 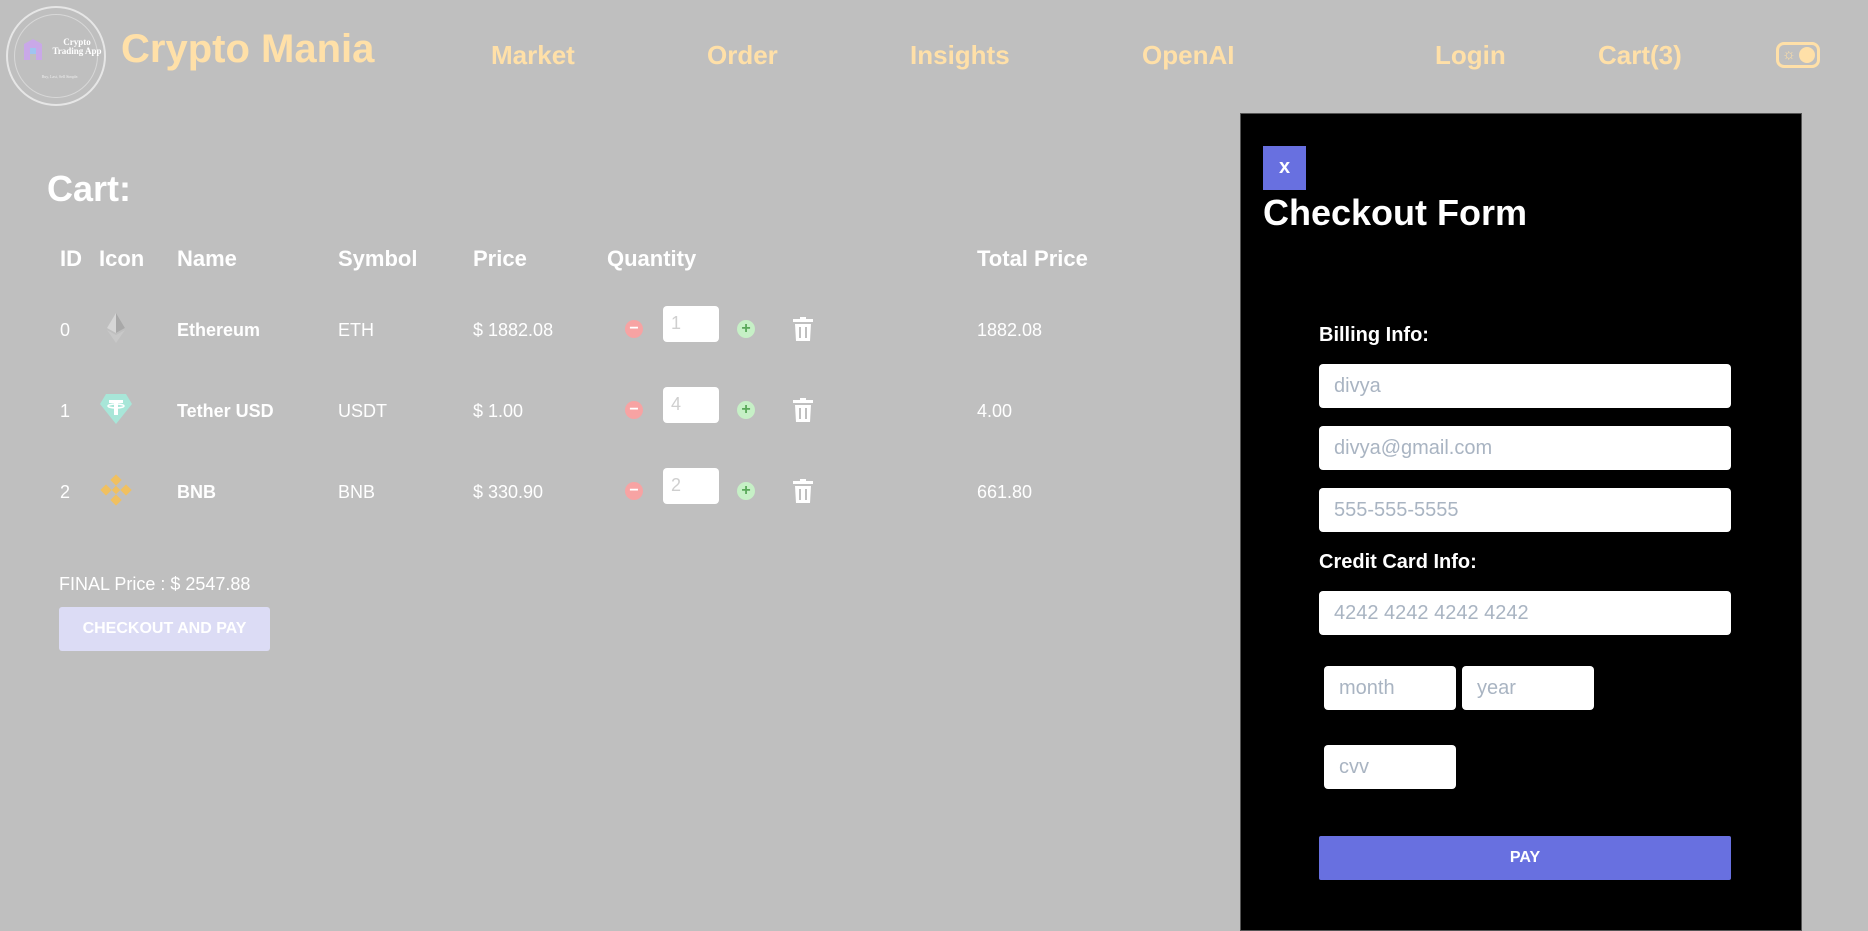 I want to click on quantity-input: 1, so click(x=691, y=324).